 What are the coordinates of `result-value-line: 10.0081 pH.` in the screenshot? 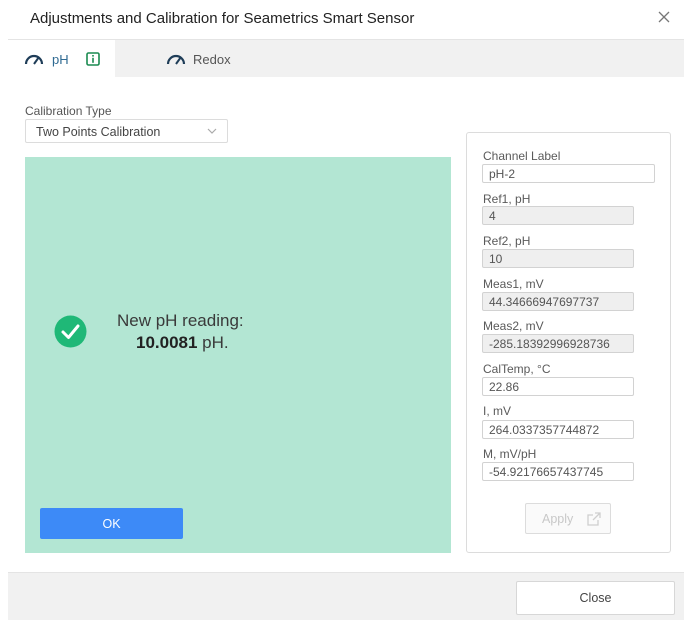 It's located at (182, 343).